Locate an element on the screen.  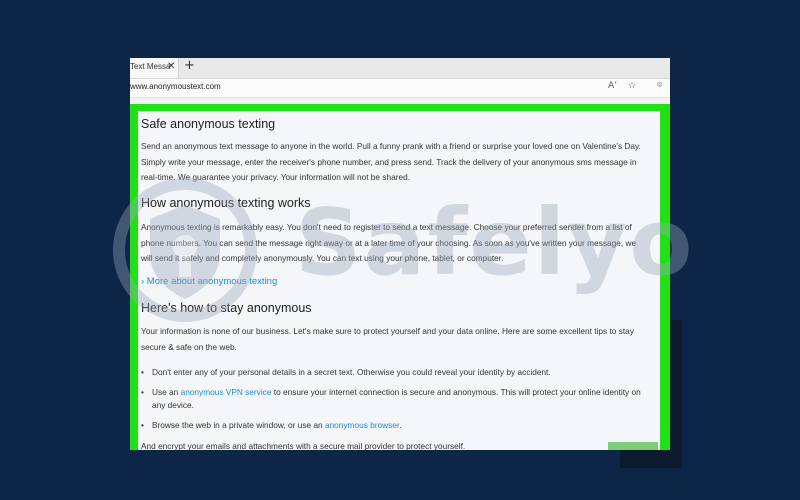
close-tab-icon: ✕ is located at coordinates (171, 66).